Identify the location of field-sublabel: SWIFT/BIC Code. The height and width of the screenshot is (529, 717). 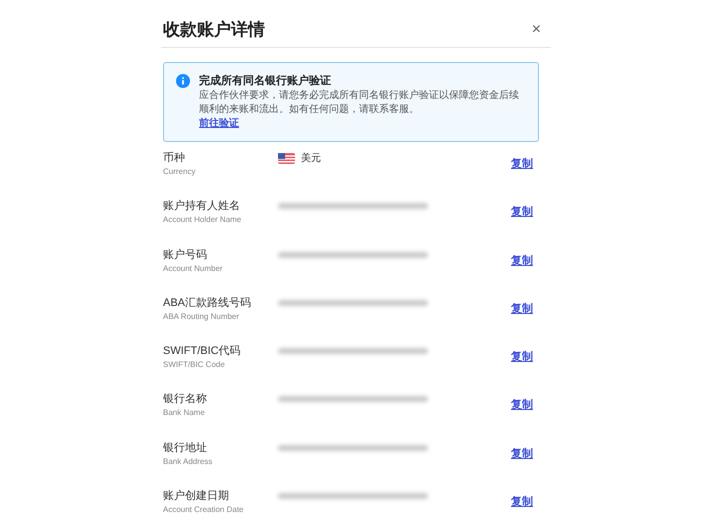
(194, 365).